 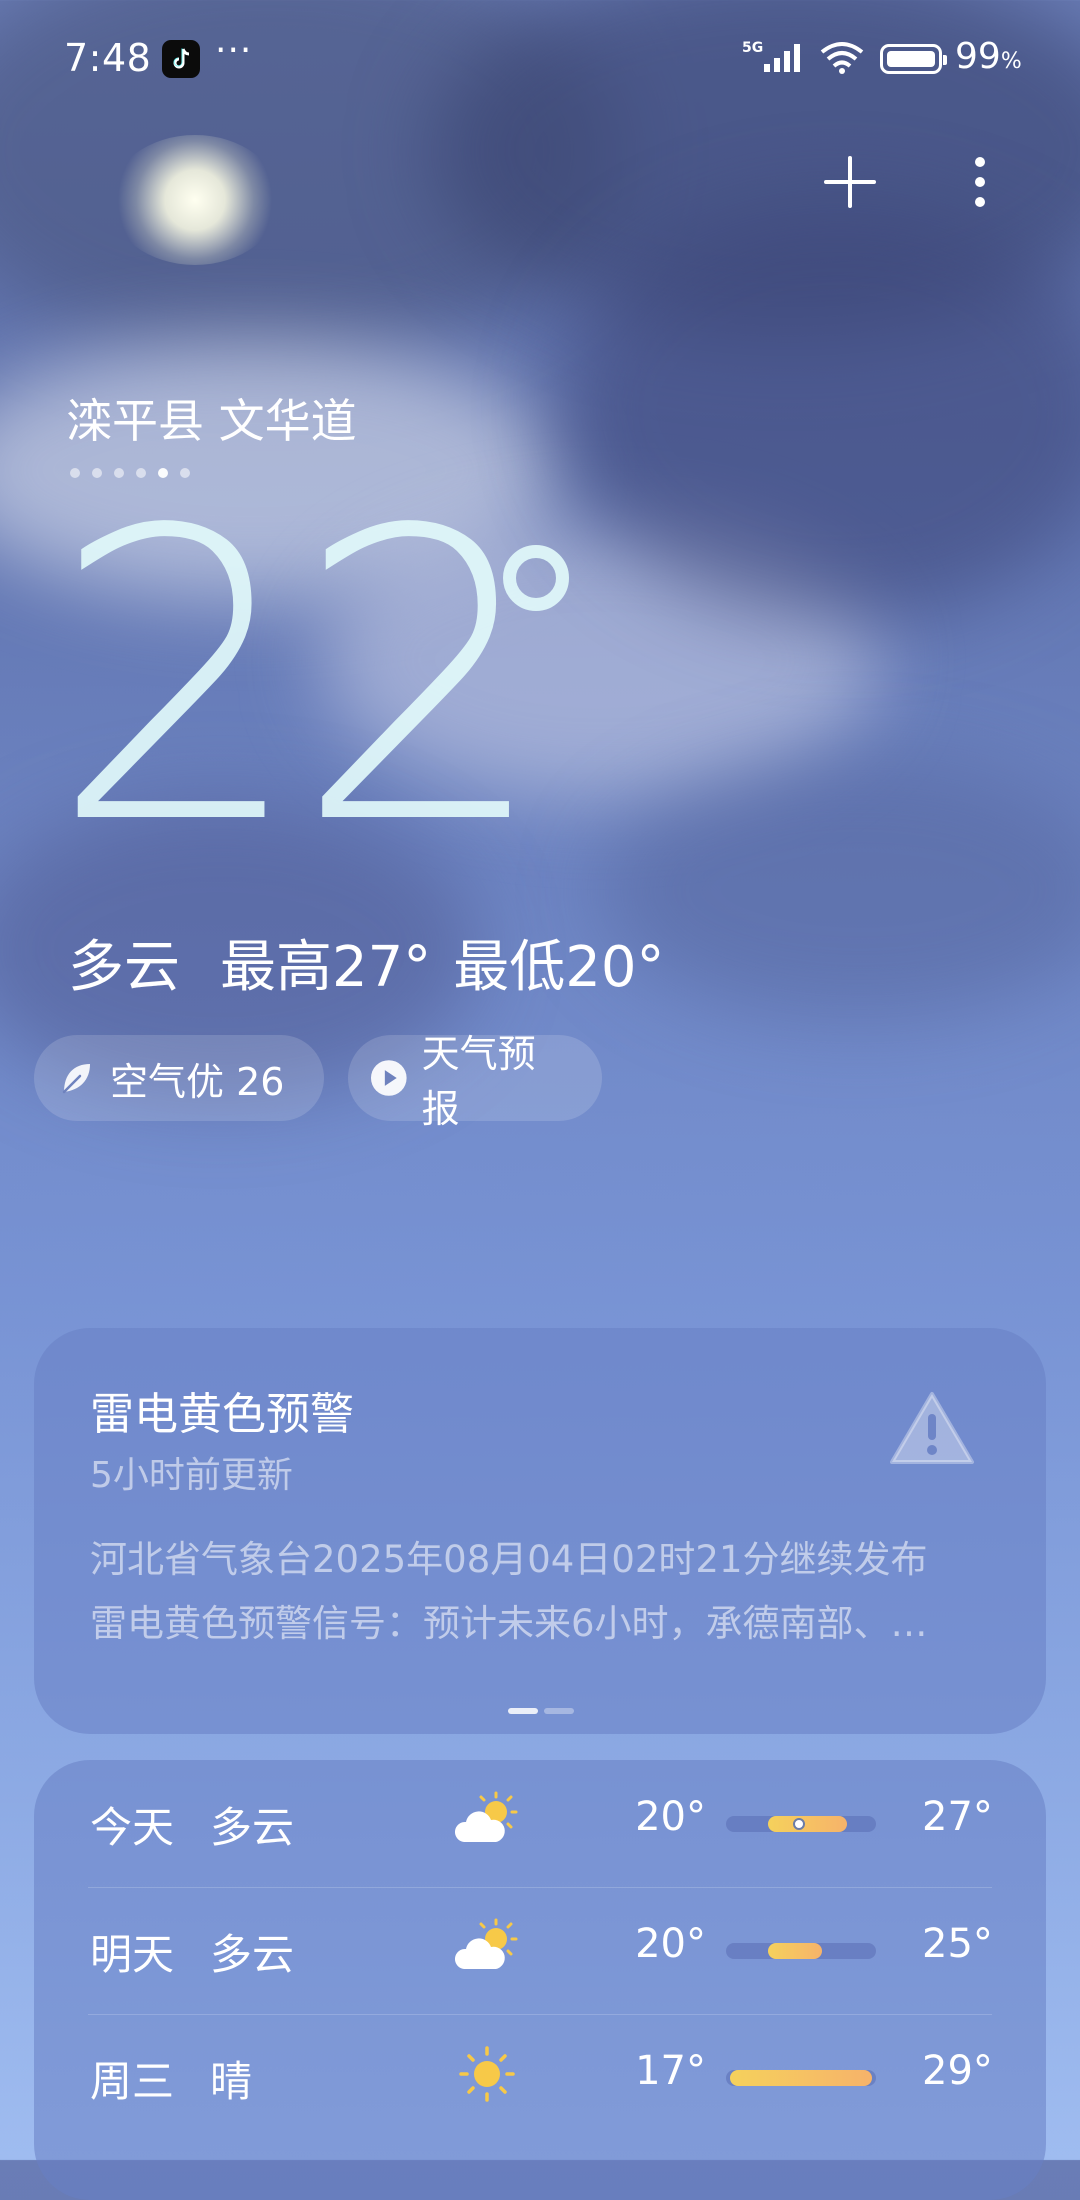 I want to click on weather-forecast-video-button: 天气预报, so click(x=475, y=1081).